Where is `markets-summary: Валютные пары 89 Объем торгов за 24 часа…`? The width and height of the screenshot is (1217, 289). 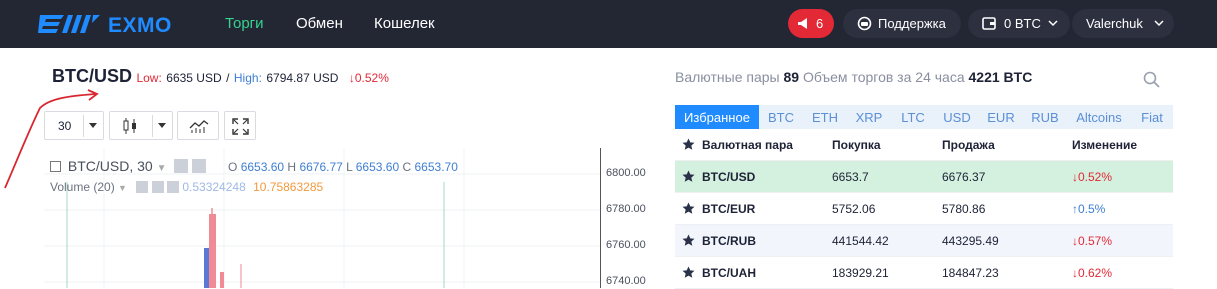
markets-summary: Валютные пары 89 Объем торгов за 24 часа… is located at coordinates (853, 77).